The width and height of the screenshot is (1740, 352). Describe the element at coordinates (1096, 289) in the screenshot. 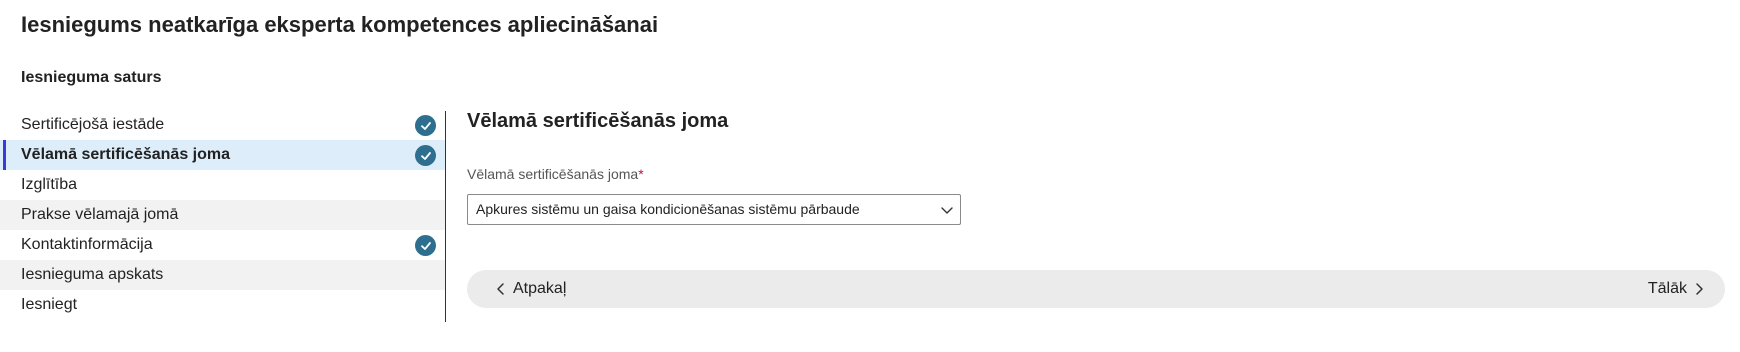

I see `form-navigation-bar: Atpakaļ Tālāk` at that location.